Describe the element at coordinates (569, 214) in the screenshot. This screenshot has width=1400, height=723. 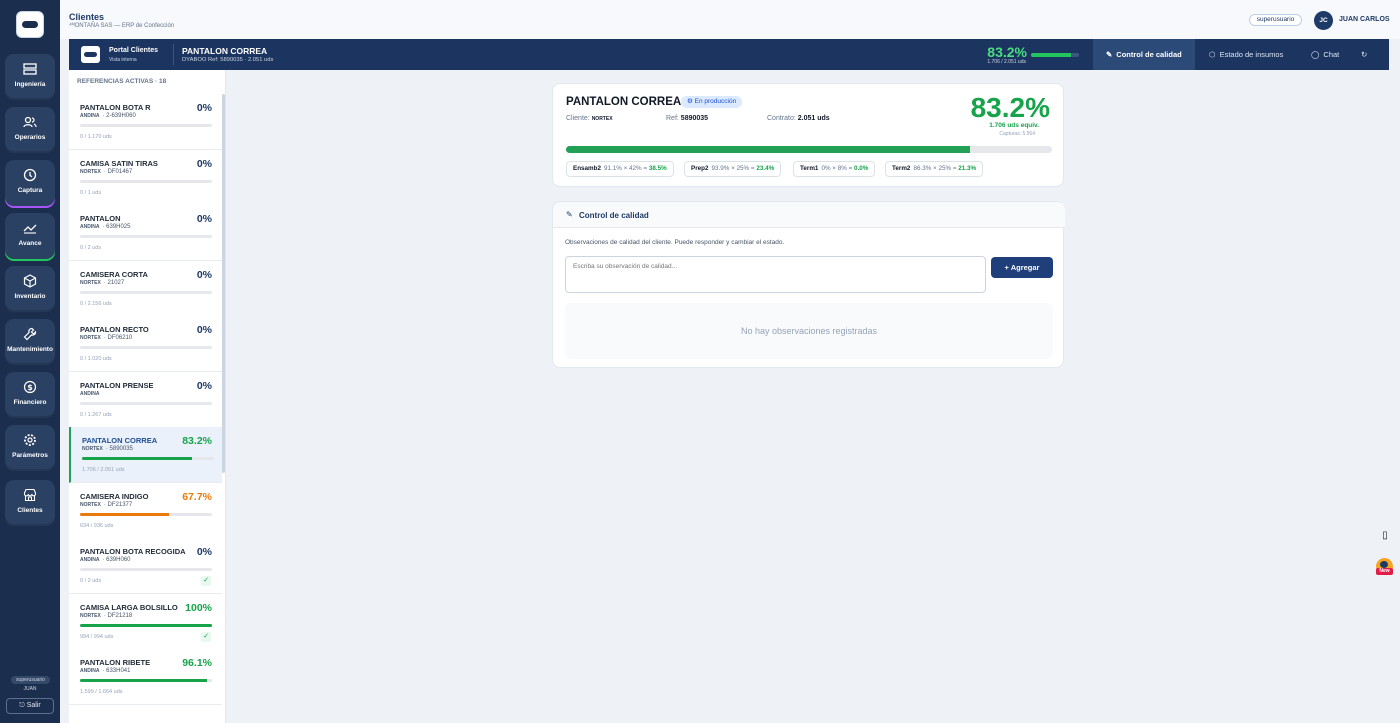
I see `pen-icon: ✎` at that location.